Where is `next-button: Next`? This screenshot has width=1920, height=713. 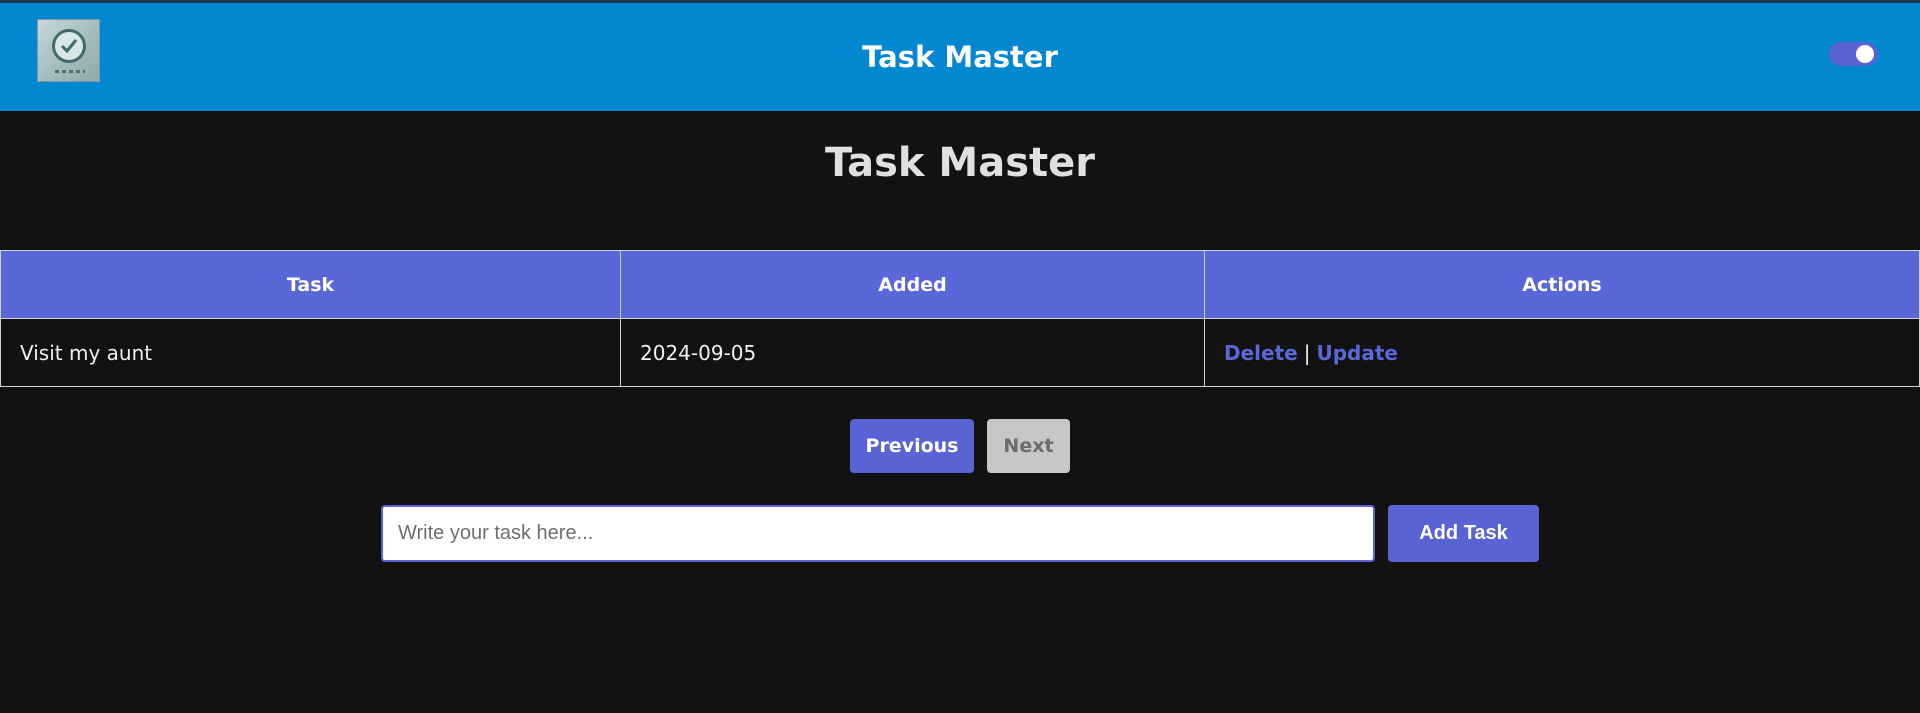
next-button: Next is located at coordinates (1028, 446).